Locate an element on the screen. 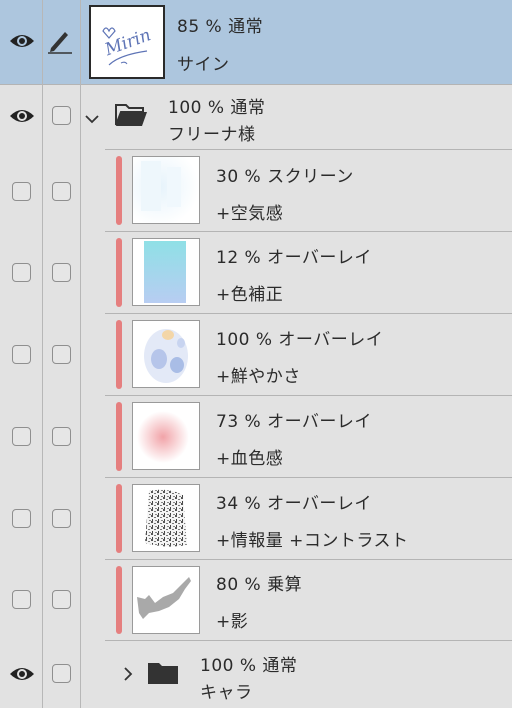 The width and height of the screenshot is (512, 708). layer-opacity-blend: 100 % オーバーレイ is located at coordinates (300, 340).